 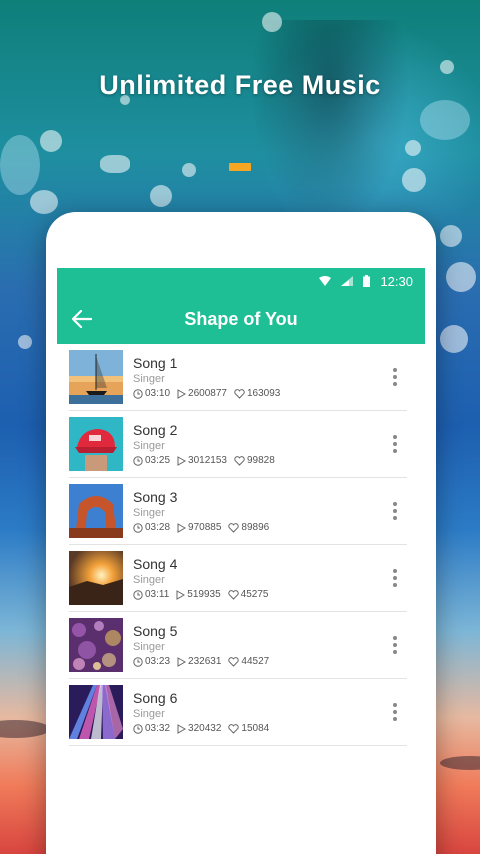 I want to click on album-art-arch-rock, so click(x=96, y=511).